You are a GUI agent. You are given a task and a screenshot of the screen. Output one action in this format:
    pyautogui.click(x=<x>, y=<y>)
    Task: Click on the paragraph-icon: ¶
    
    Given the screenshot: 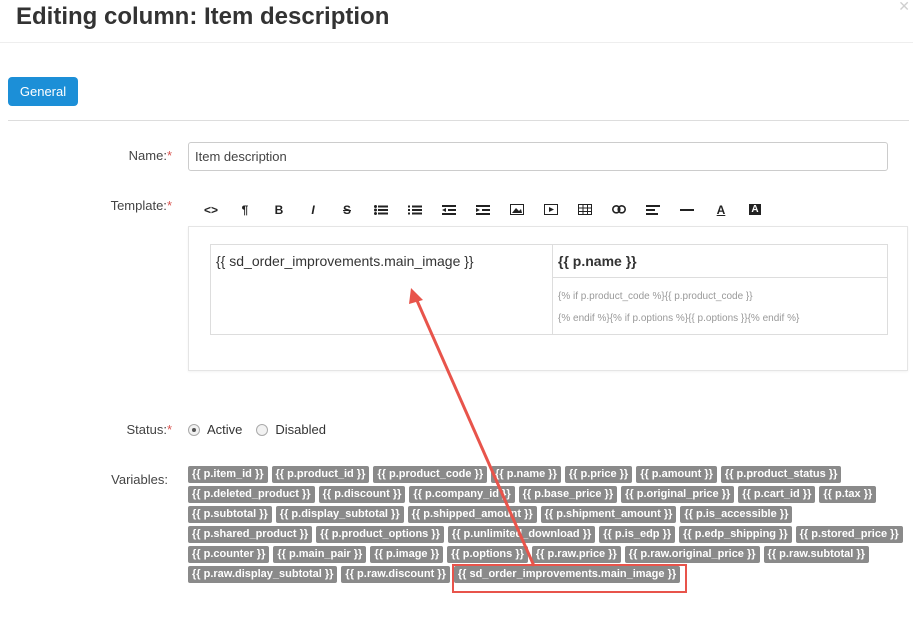 What is the action you would take?
    pyautogui.click(x=245, y=210)
    